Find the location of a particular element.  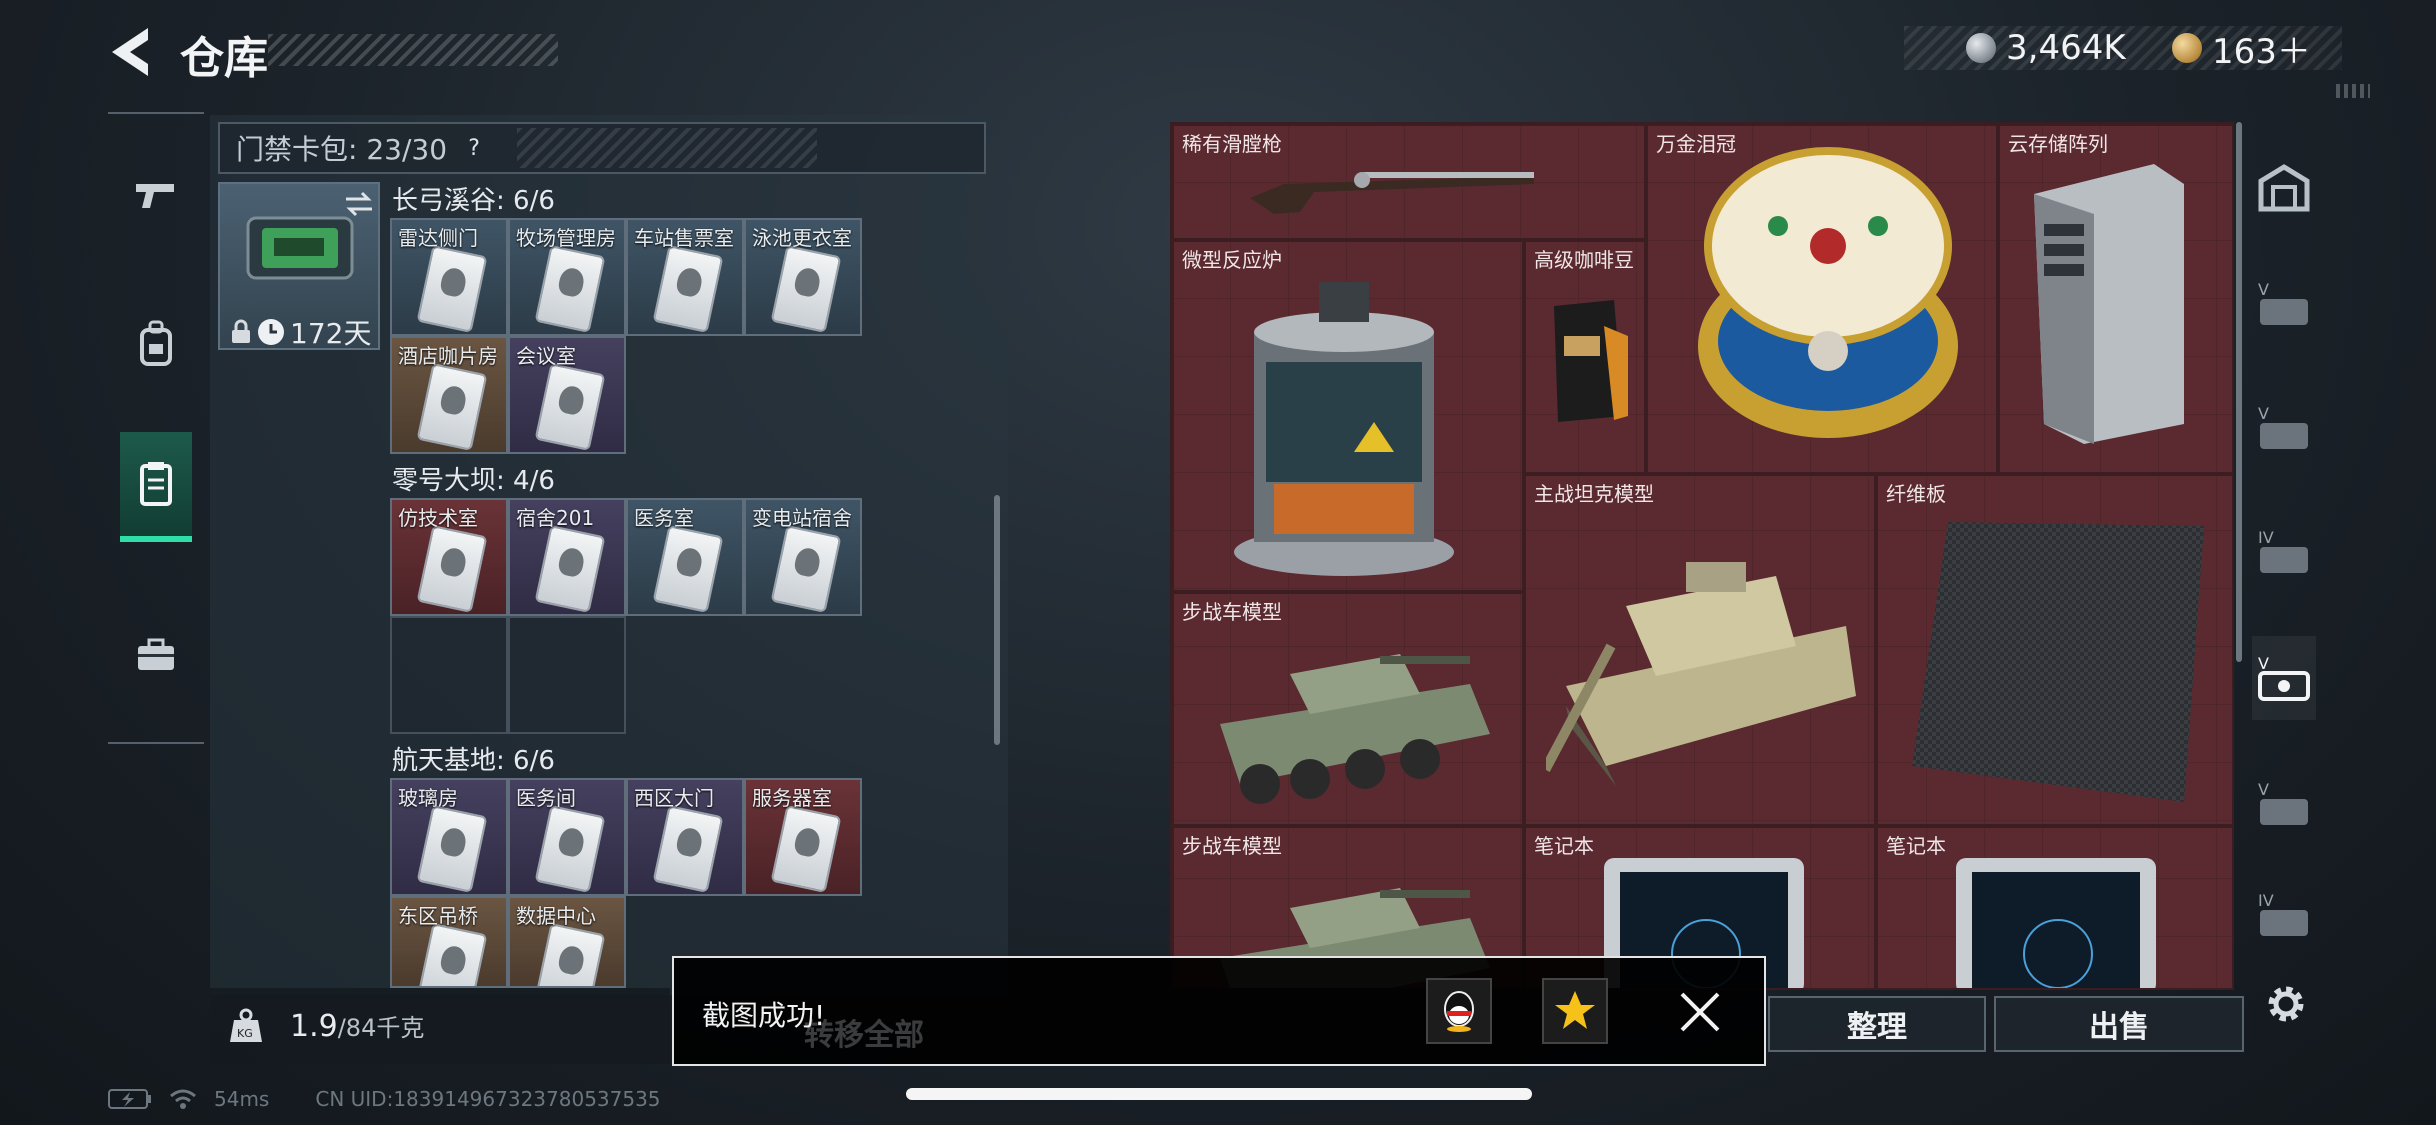

item-fiber-board: 纤维板 is located at coordinates (2054, 650).